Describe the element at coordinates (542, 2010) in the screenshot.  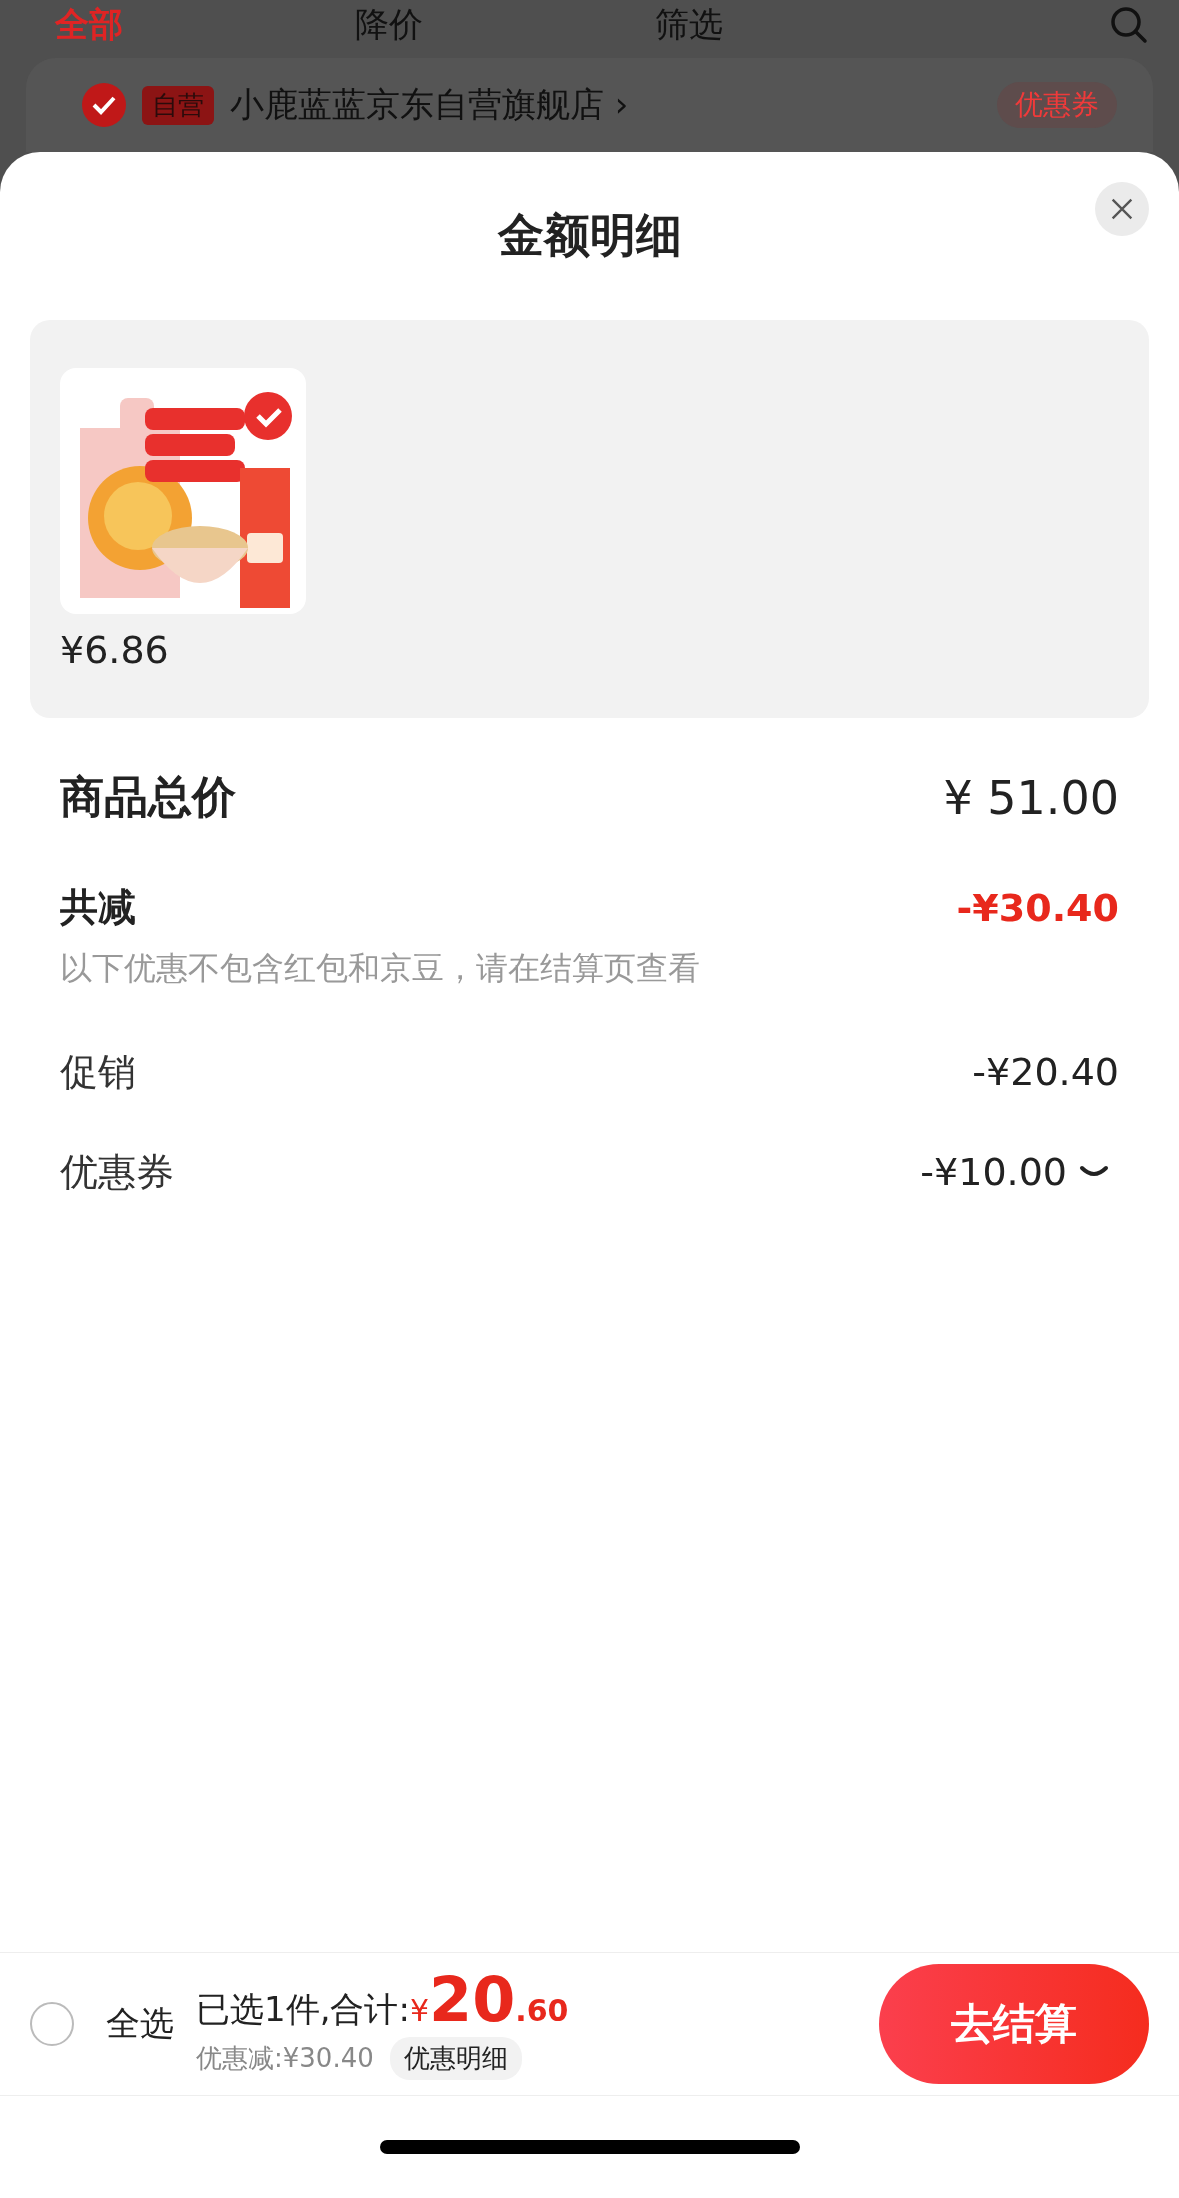
I see `total-decimals: .60` at that location.